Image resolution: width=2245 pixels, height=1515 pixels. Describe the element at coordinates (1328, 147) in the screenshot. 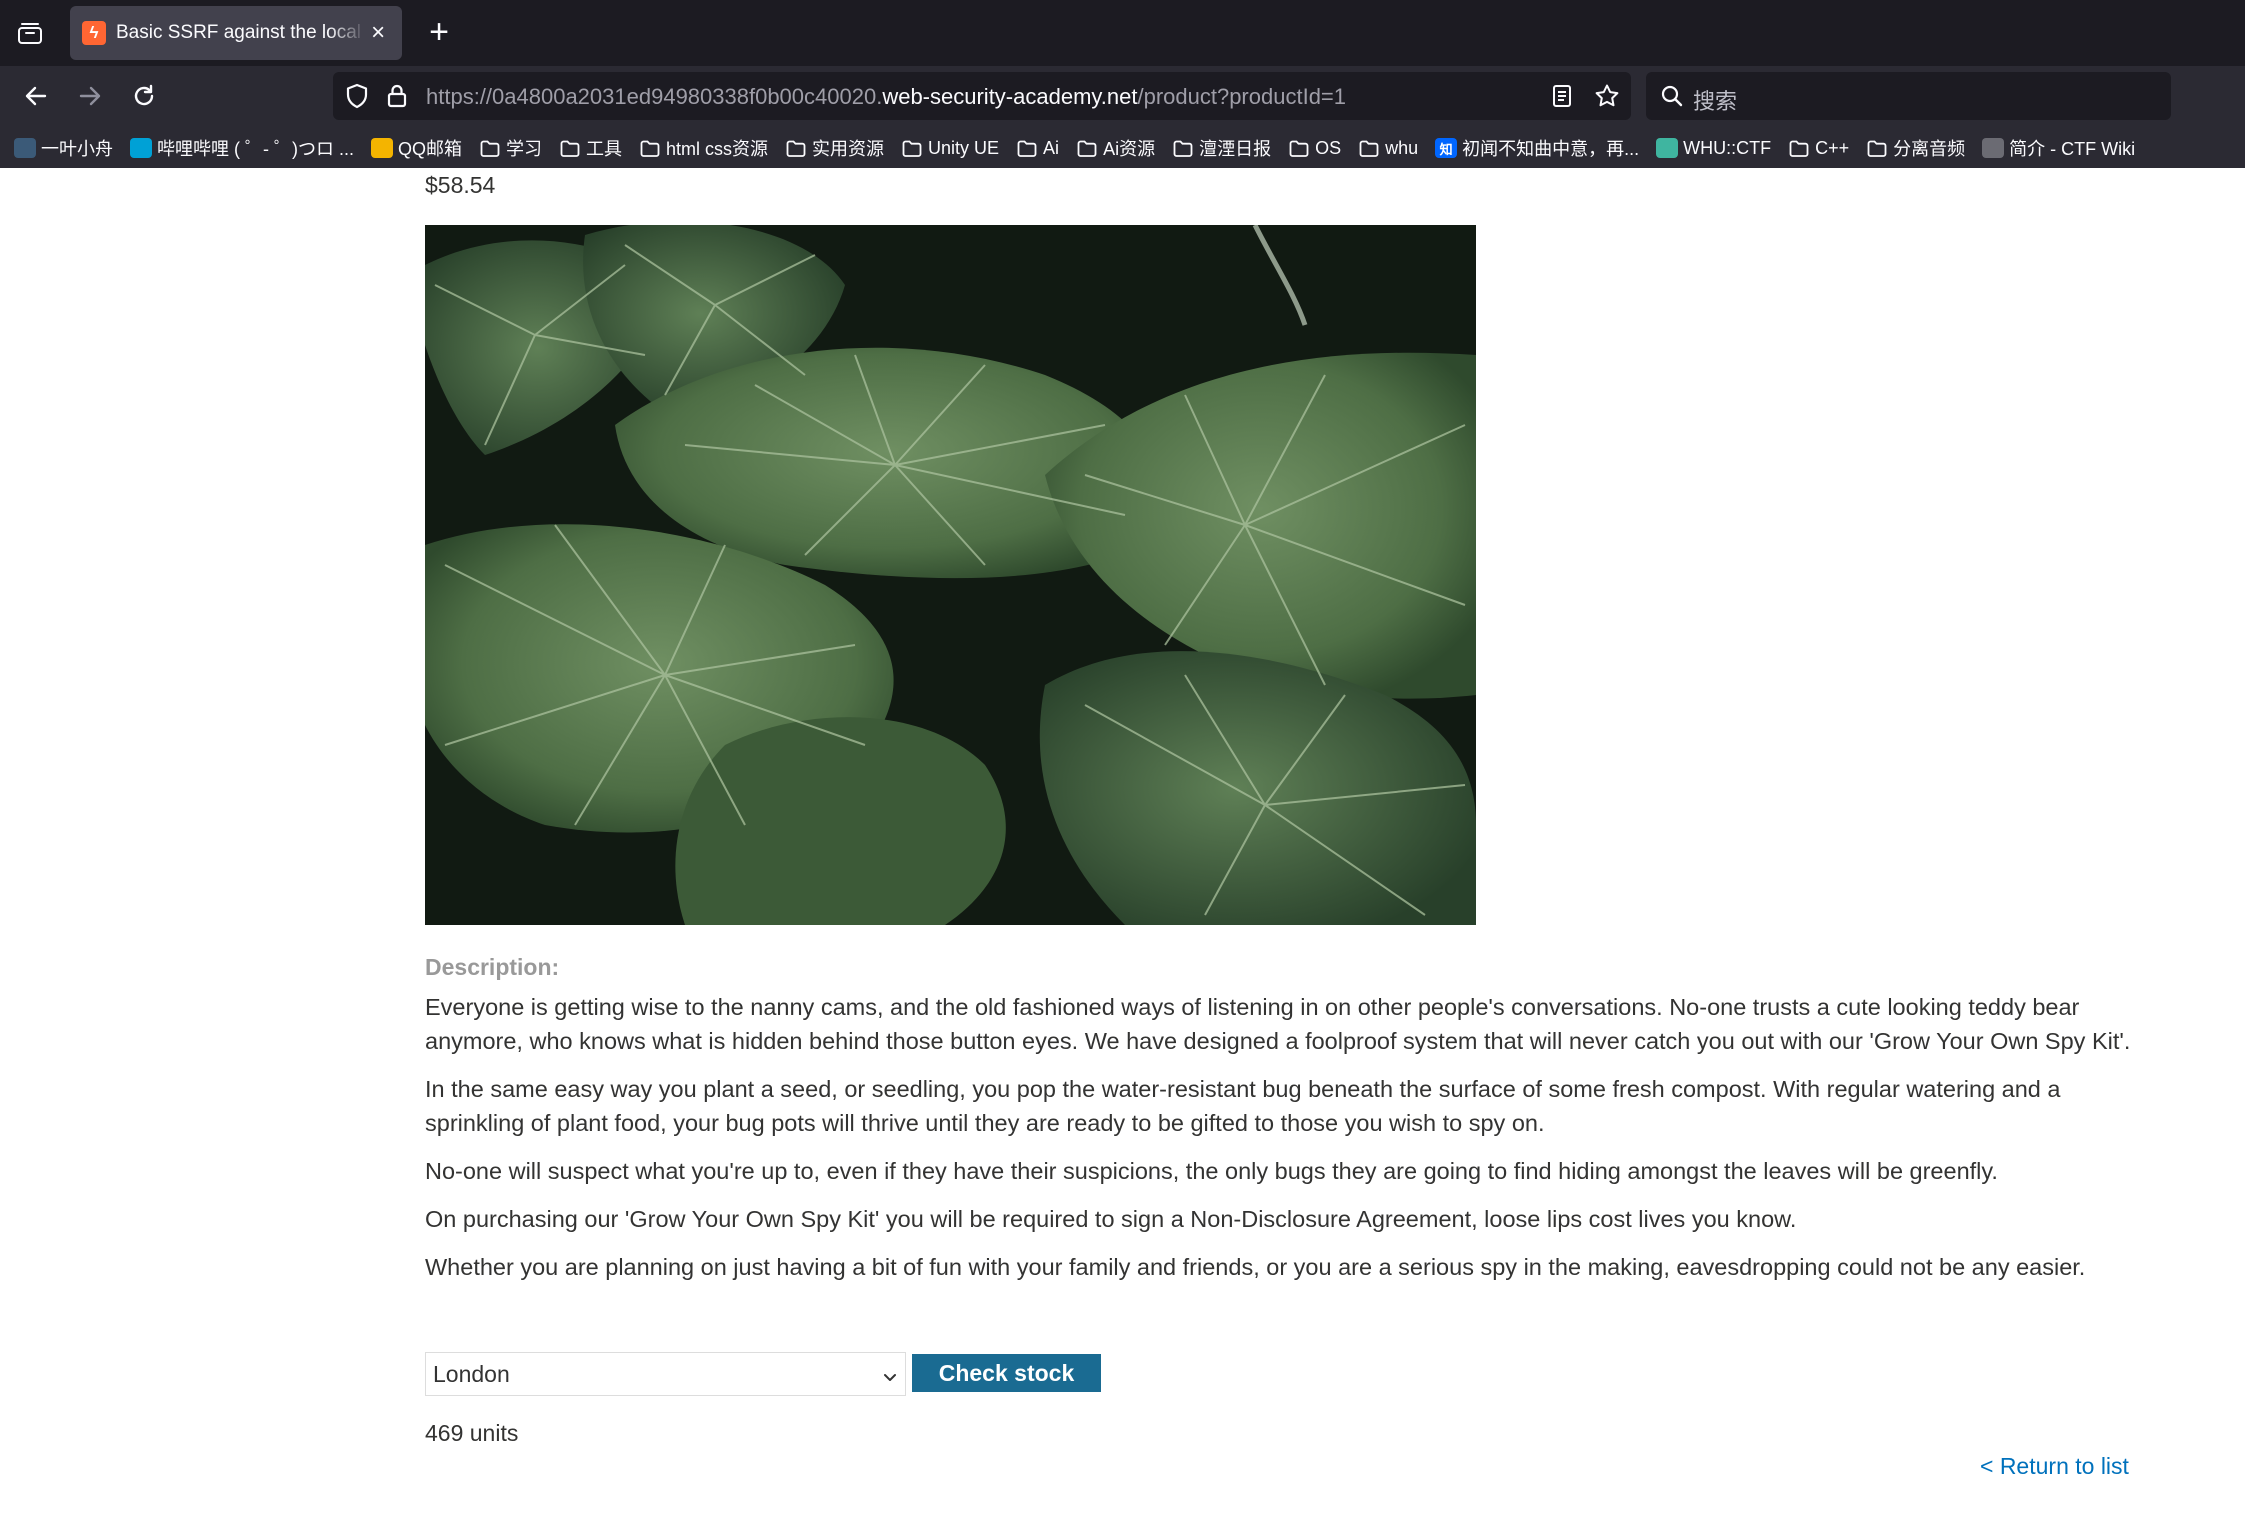

I see `bookmark-label: OS` at that location.